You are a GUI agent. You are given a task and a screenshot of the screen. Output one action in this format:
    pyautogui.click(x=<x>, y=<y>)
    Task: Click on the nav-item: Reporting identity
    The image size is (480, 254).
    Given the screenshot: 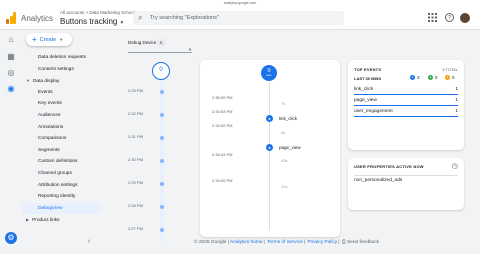 What is the action you would take?
    pyautogui.click(x=62, y=196)
    